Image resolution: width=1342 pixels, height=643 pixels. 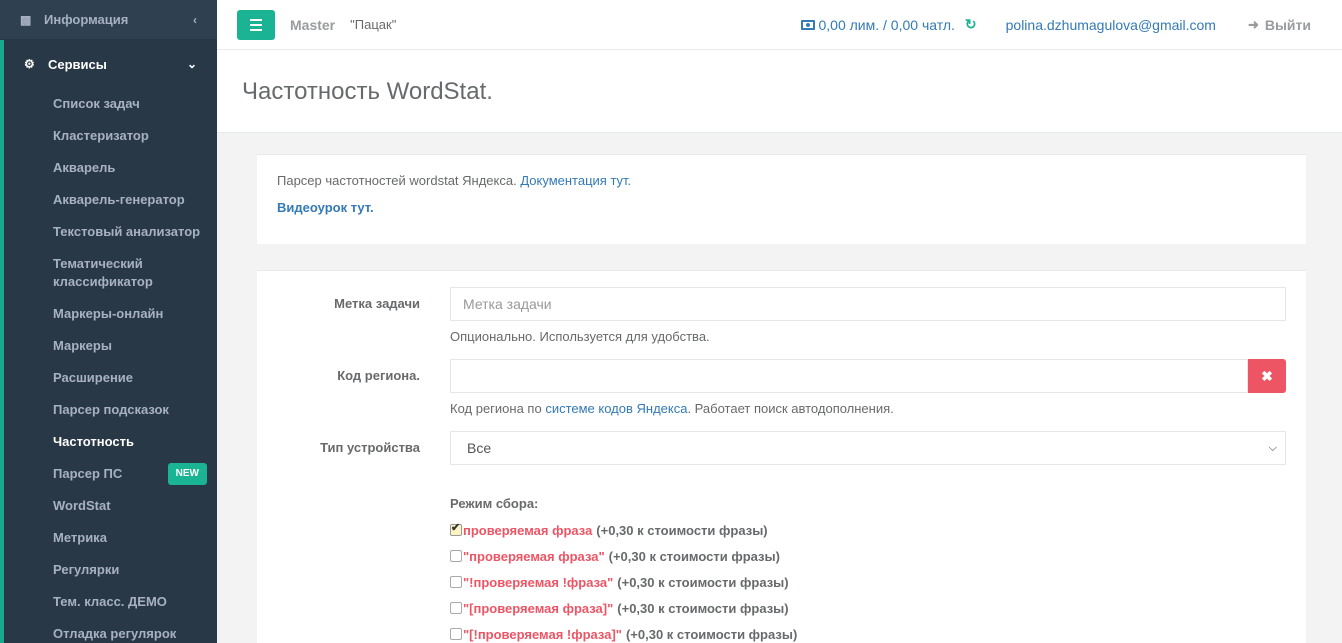 What do you see at coordinates (127, 231) in the screenshot?
I see `sidebar-item-label: Текстовый анализатор` at bounding box center [127, 231].